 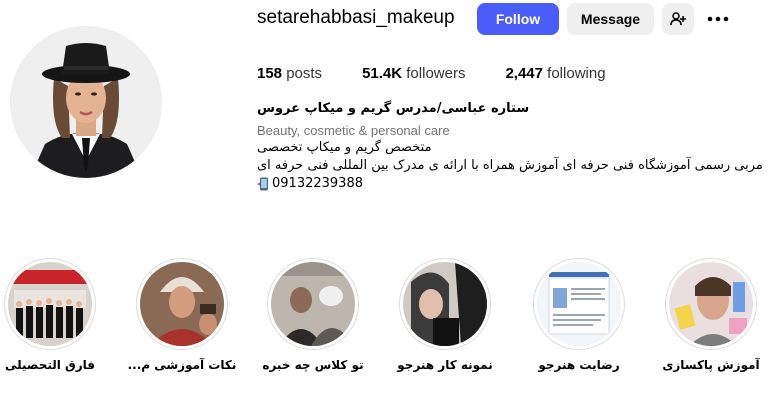 I want to click on highlight-item: فارق التحصیلی, so click(x=52, y=315).